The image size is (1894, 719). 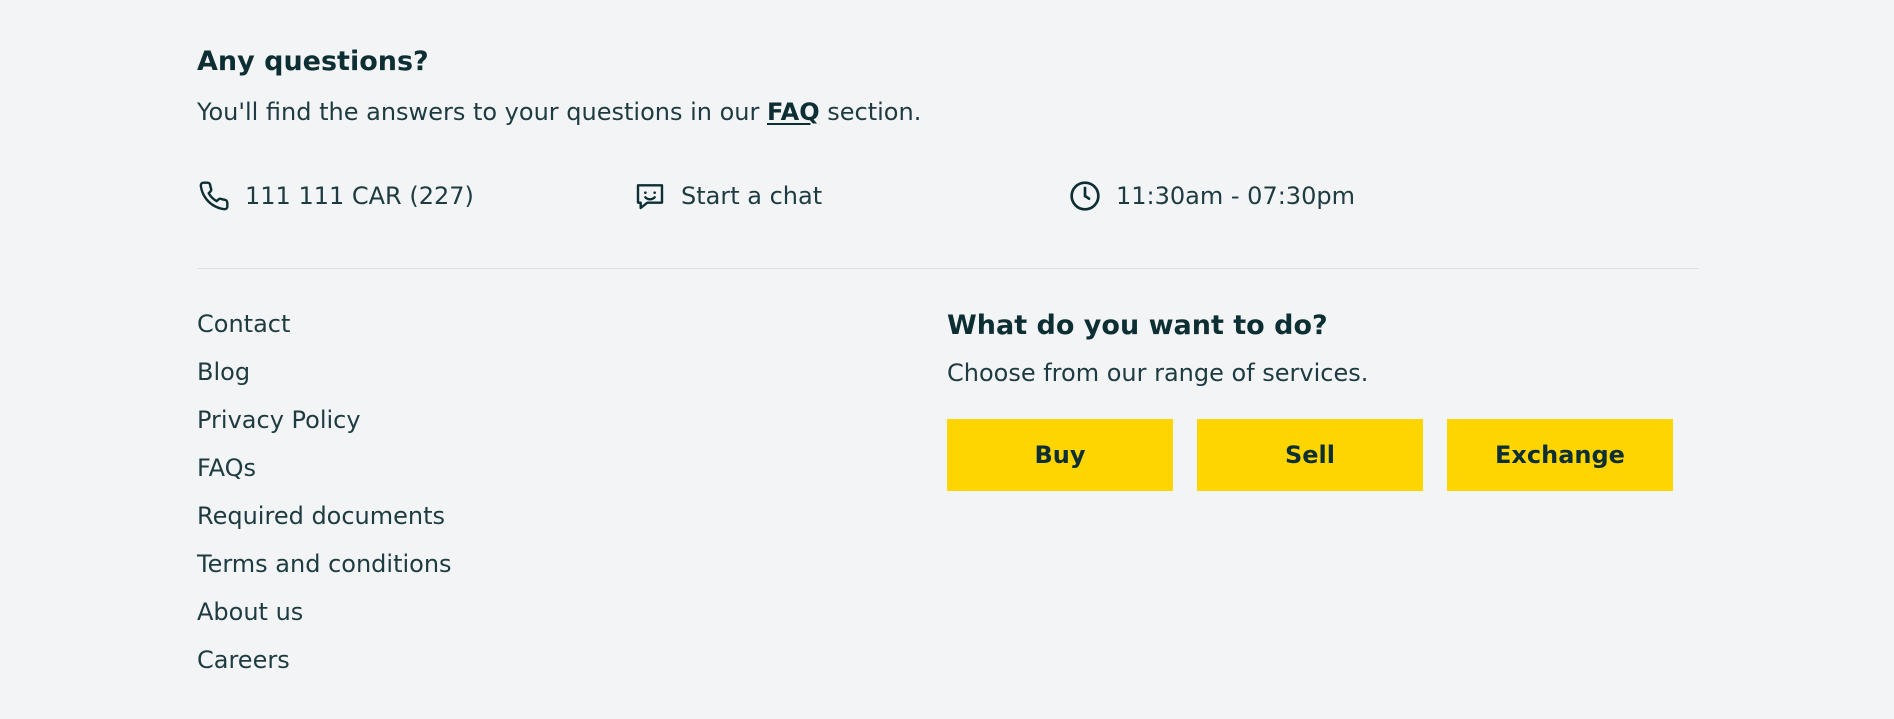 I want to click on footer-link-careers: Careers, so click(x=243, y=660).